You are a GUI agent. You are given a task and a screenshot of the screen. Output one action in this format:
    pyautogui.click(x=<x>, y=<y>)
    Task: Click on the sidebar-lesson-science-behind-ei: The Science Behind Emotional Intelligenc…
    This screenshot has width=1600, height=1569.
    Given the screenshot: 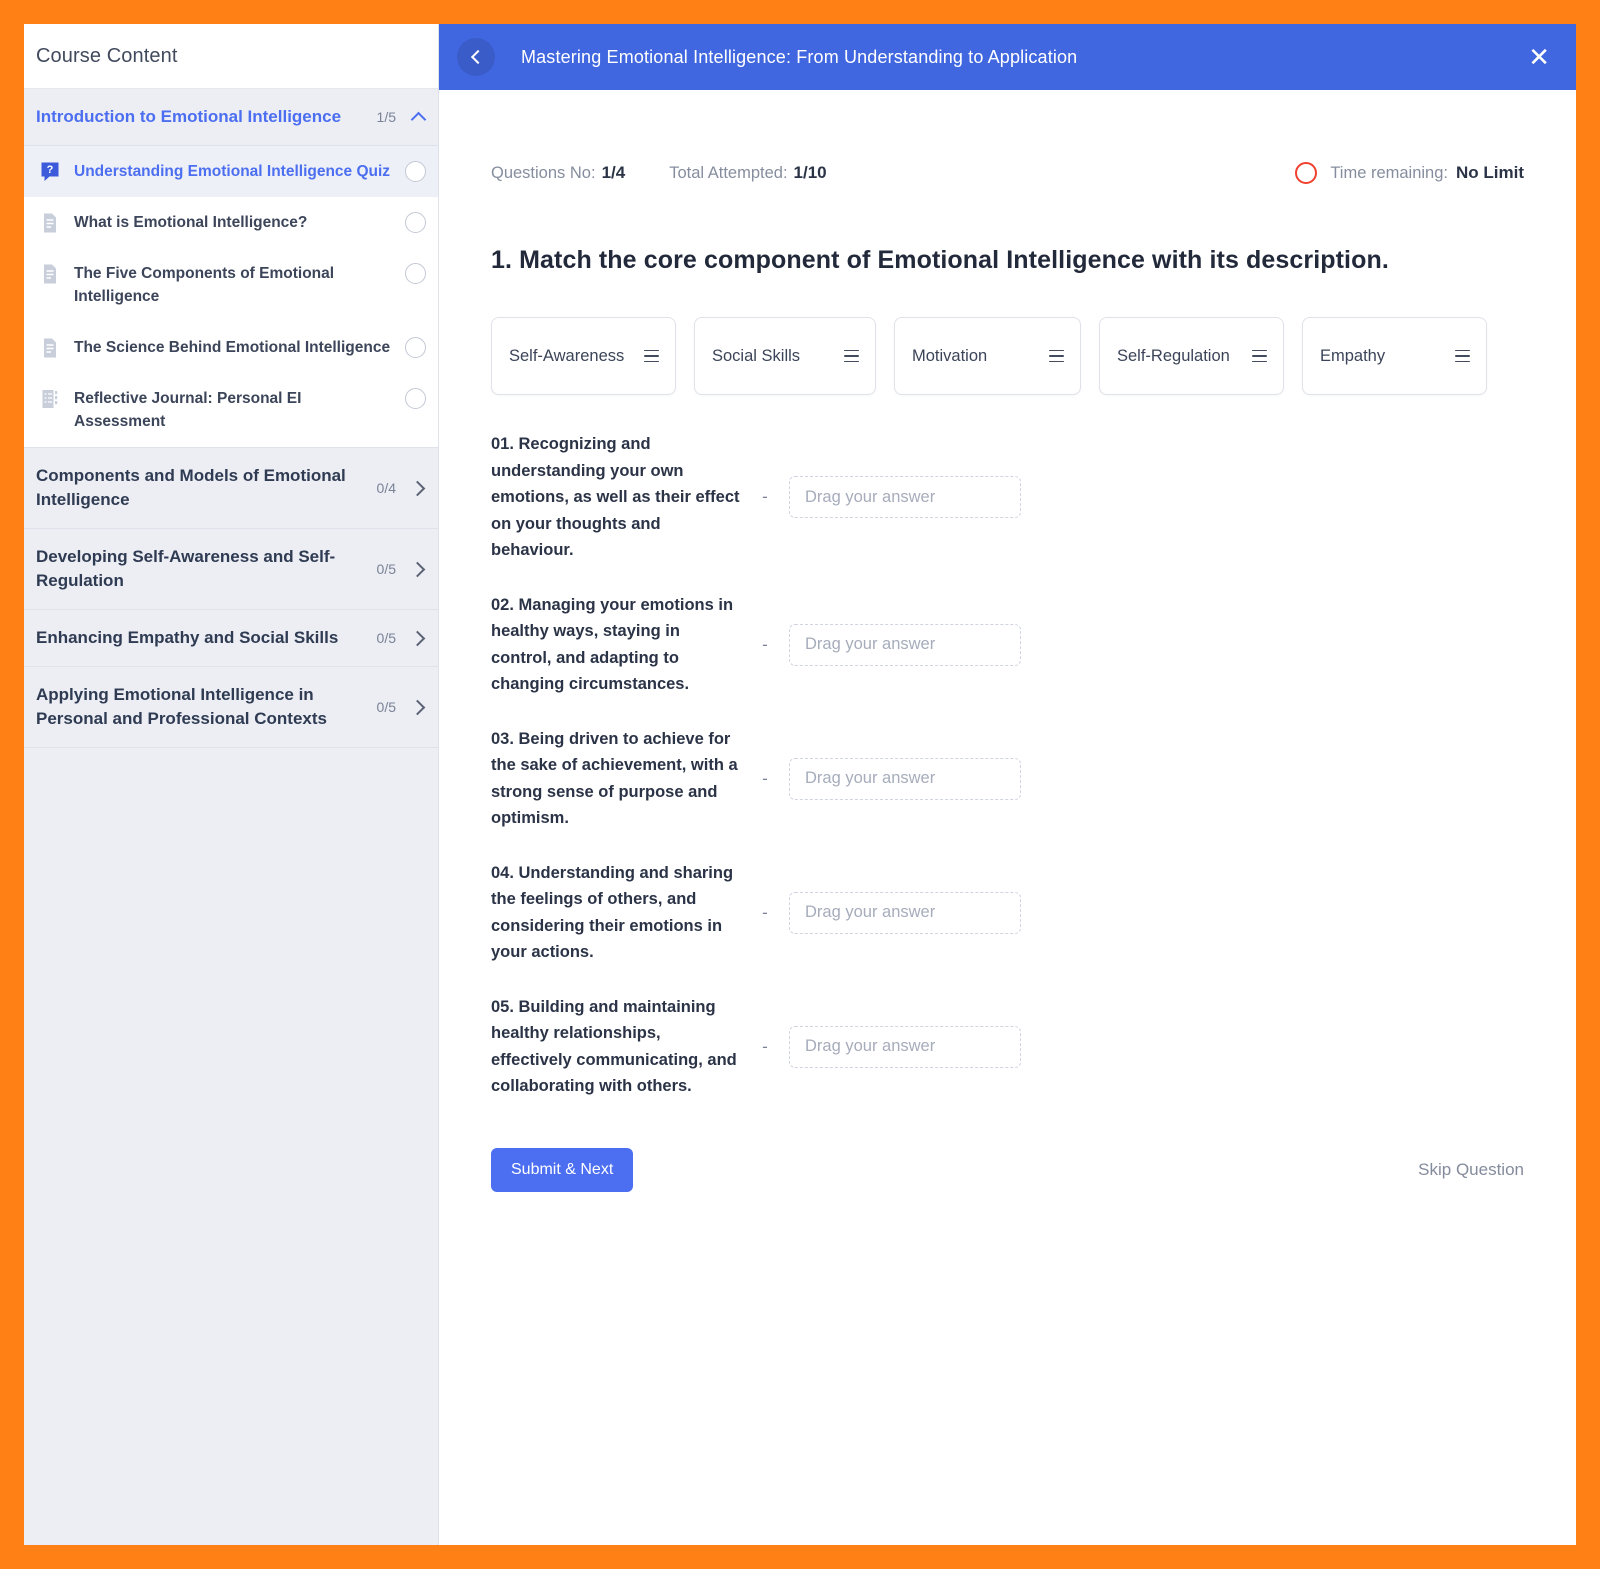 What is the action you would take?
    pyautogui.click(x=231, y=347)
    